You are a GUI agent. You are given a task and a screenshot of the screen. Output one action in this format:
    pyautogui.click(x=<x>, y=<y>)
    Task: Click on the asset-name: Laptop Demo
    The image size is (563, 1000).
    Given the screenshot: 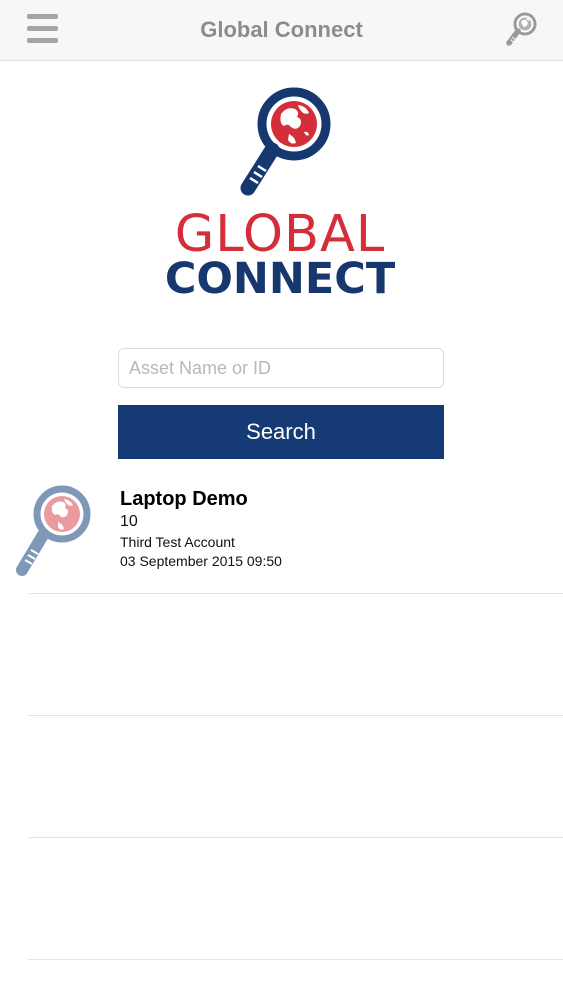 What is the action you would take?
    pyautogui.click(x=184, y=499)
    